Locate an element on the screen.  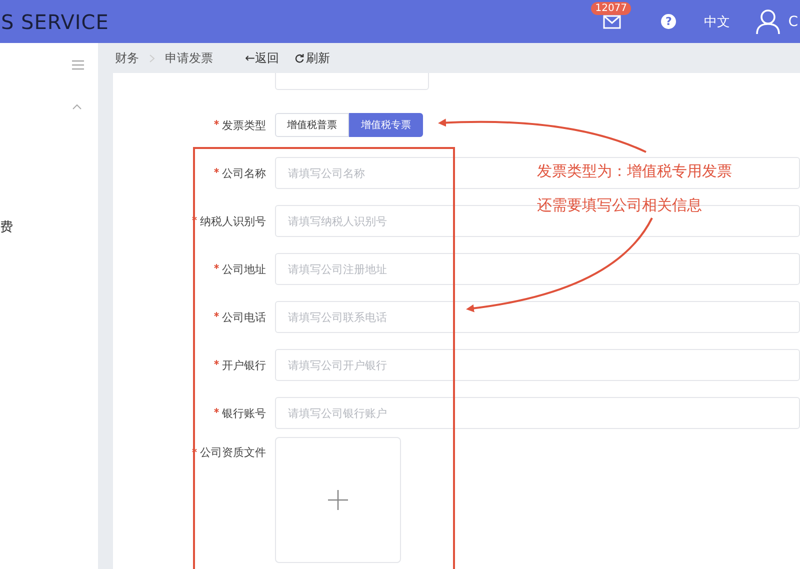
field-label: 发票类型 is located at coordinates (244, 125).